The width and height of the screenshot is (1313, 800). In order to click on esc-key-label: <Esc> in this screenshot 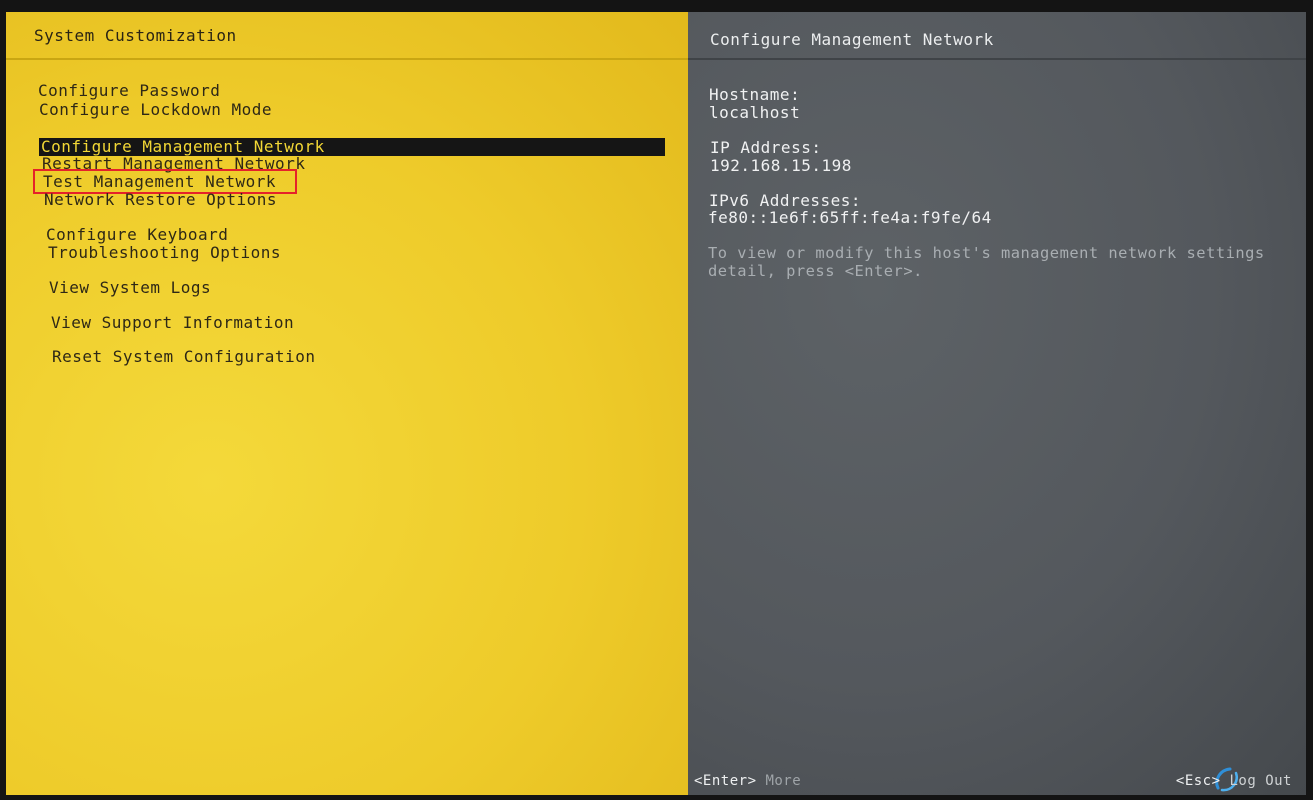, I will do `click(1198, 781)`.